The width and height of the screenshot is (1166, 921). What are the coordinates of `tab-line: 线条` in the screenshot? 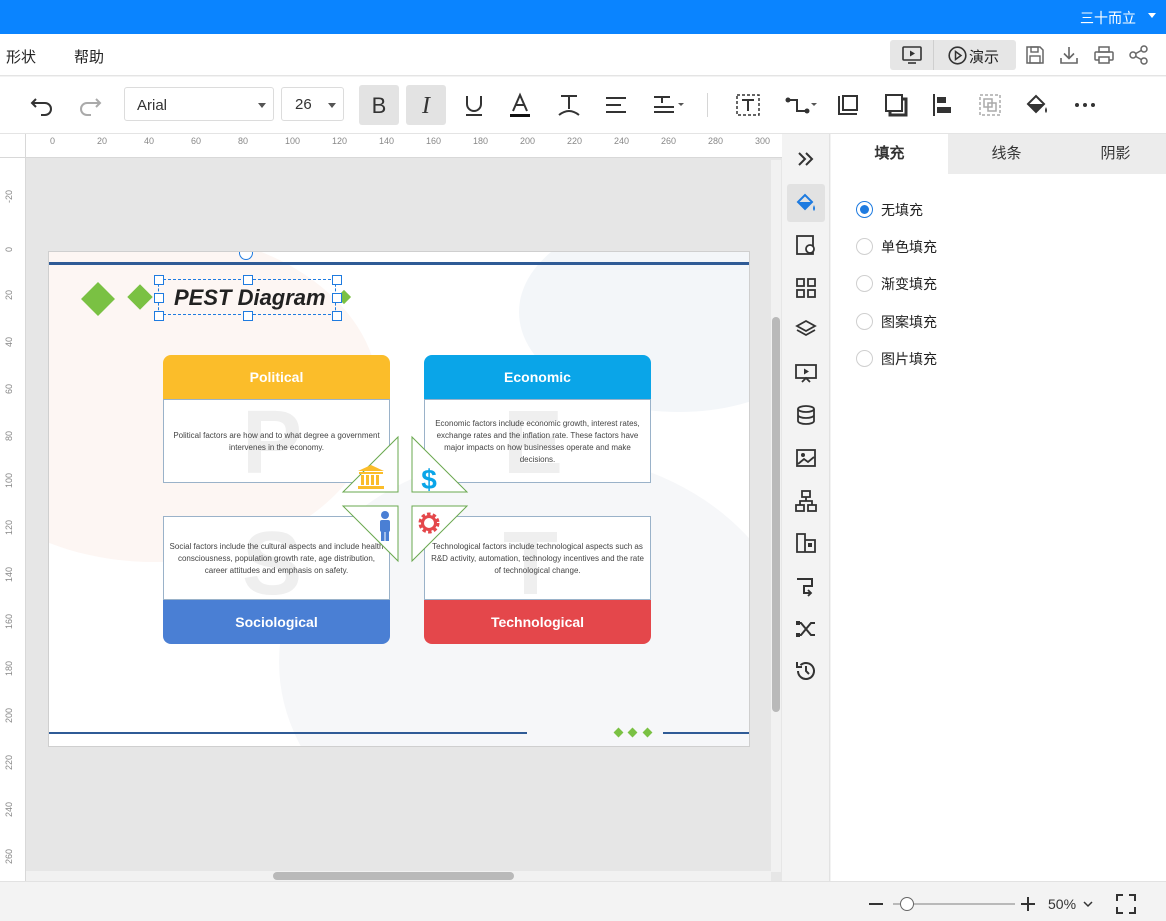 It's located at (1006, 154).